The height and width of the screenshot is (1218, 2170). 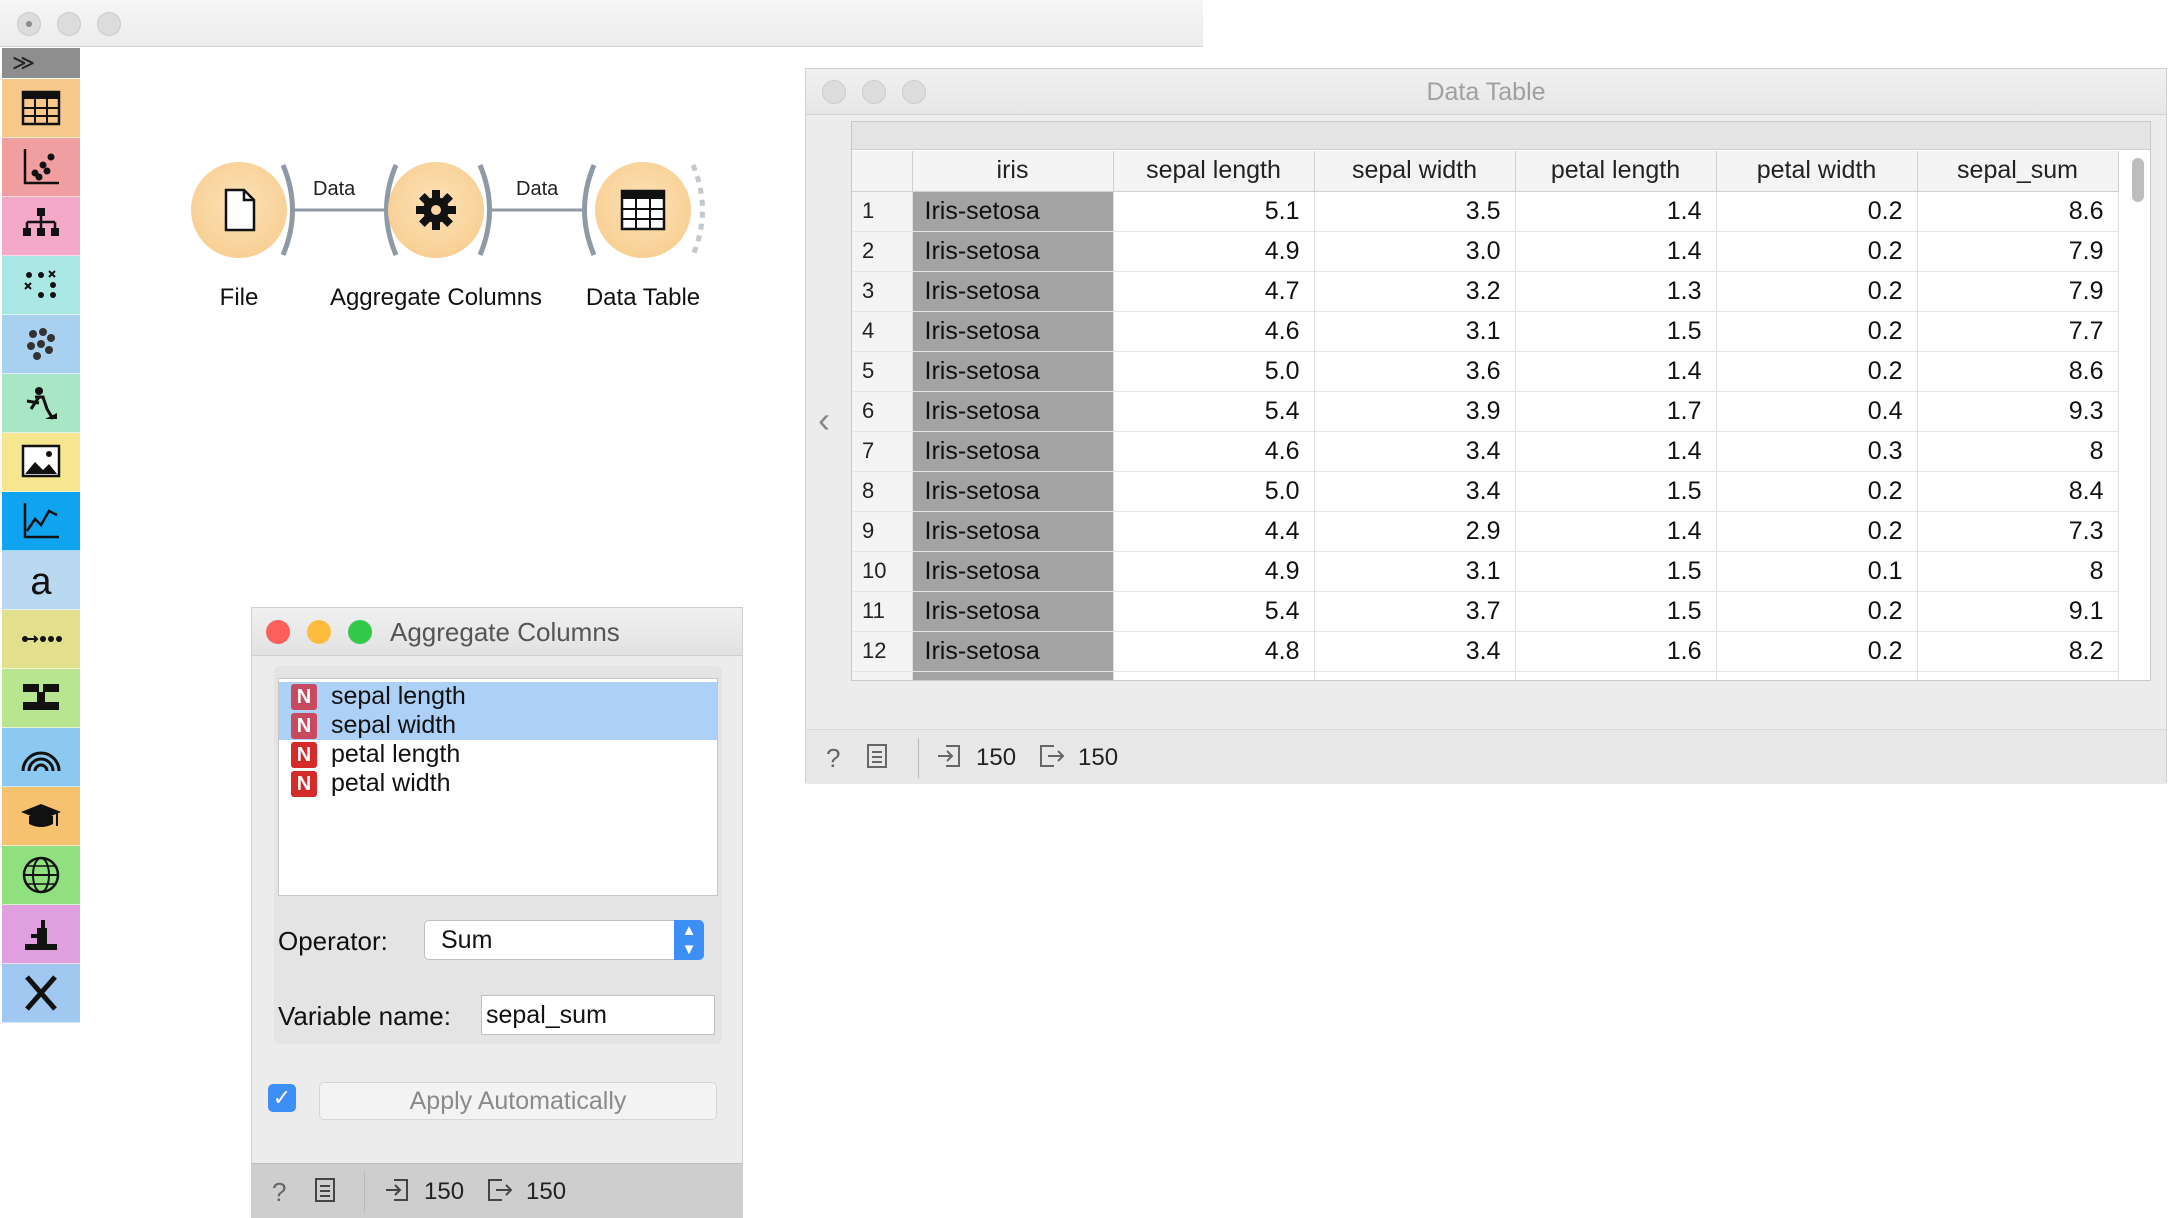 What do you see at coordinates (1485, 651) in the screenshot?
I see `table-row: 12 Iris-setosa 4.8 3.4 1.6 0.2 8.2` at bounding box center [1485, 651].